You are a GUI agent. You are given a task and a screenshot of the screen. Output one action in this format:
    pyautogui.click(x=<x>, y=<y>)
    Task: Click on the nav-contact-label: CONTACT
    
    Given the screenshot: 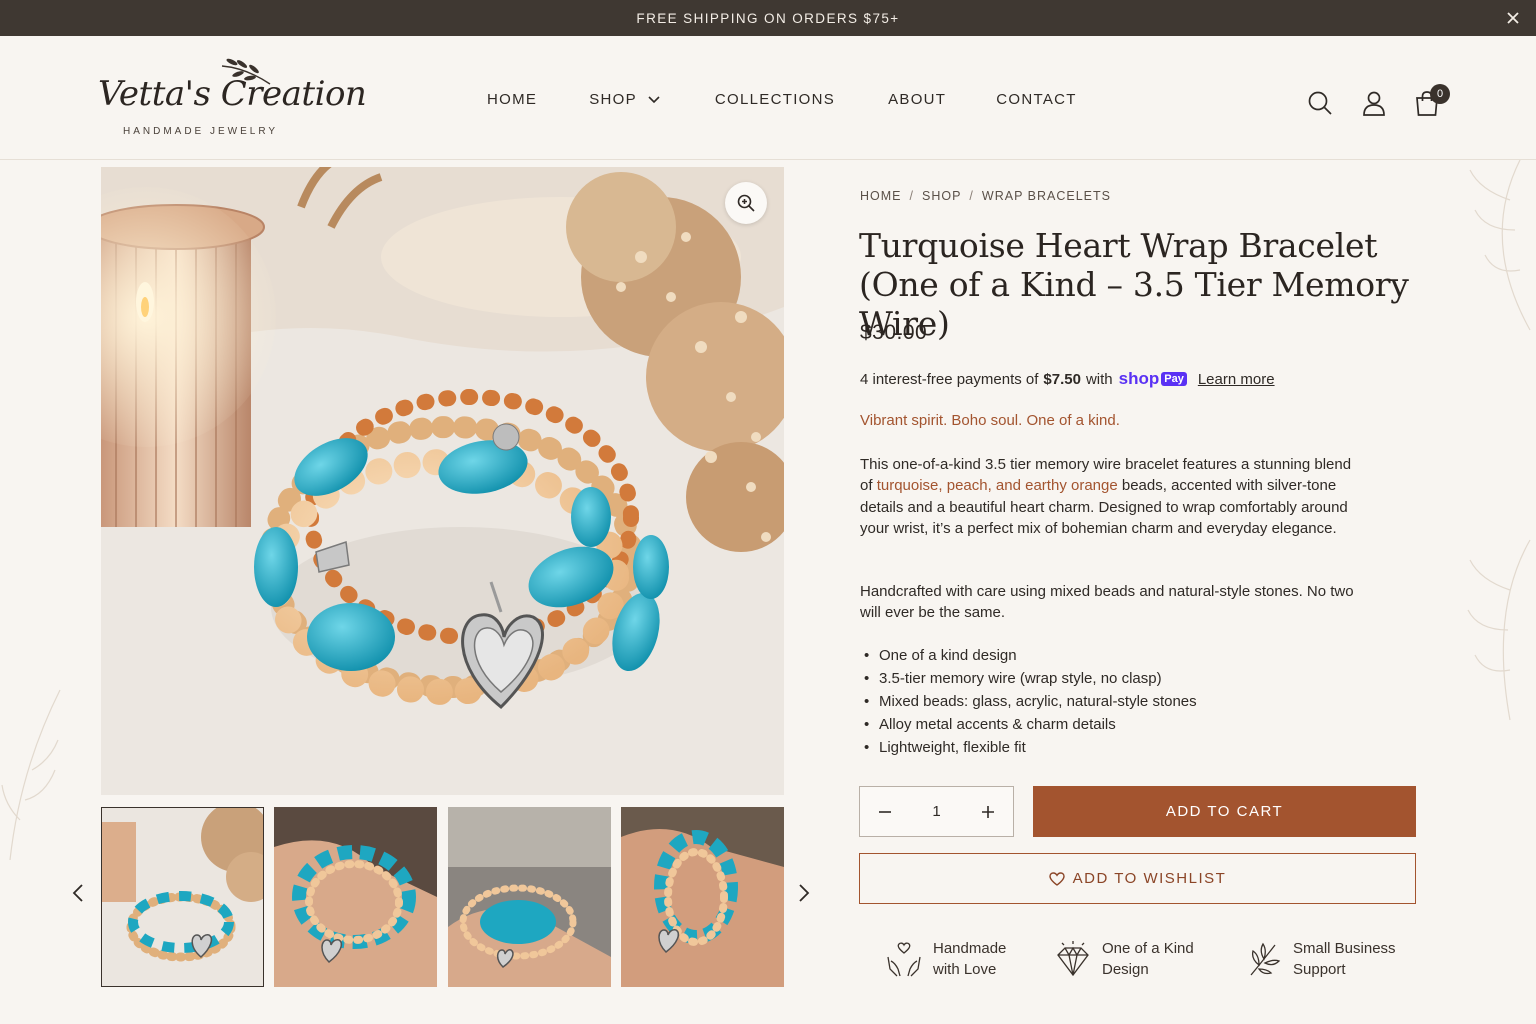 What is the action you would take?
    pyautogui.click(x=1036, y=99)
    